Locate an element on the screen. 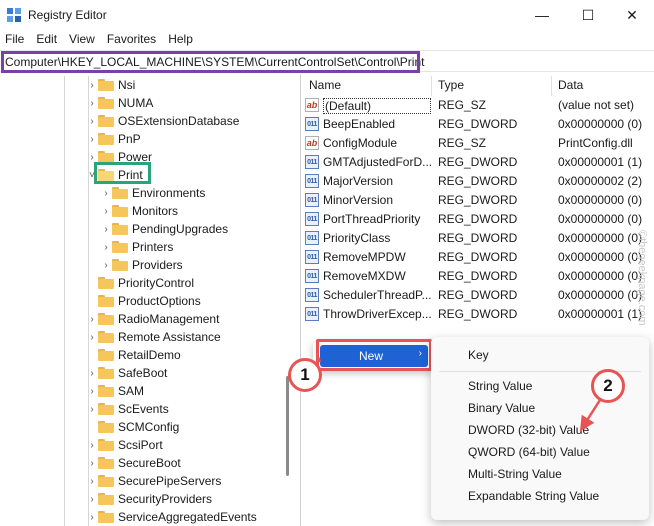  tree-item: › SecureBoot is located at coordinates (133, 463).